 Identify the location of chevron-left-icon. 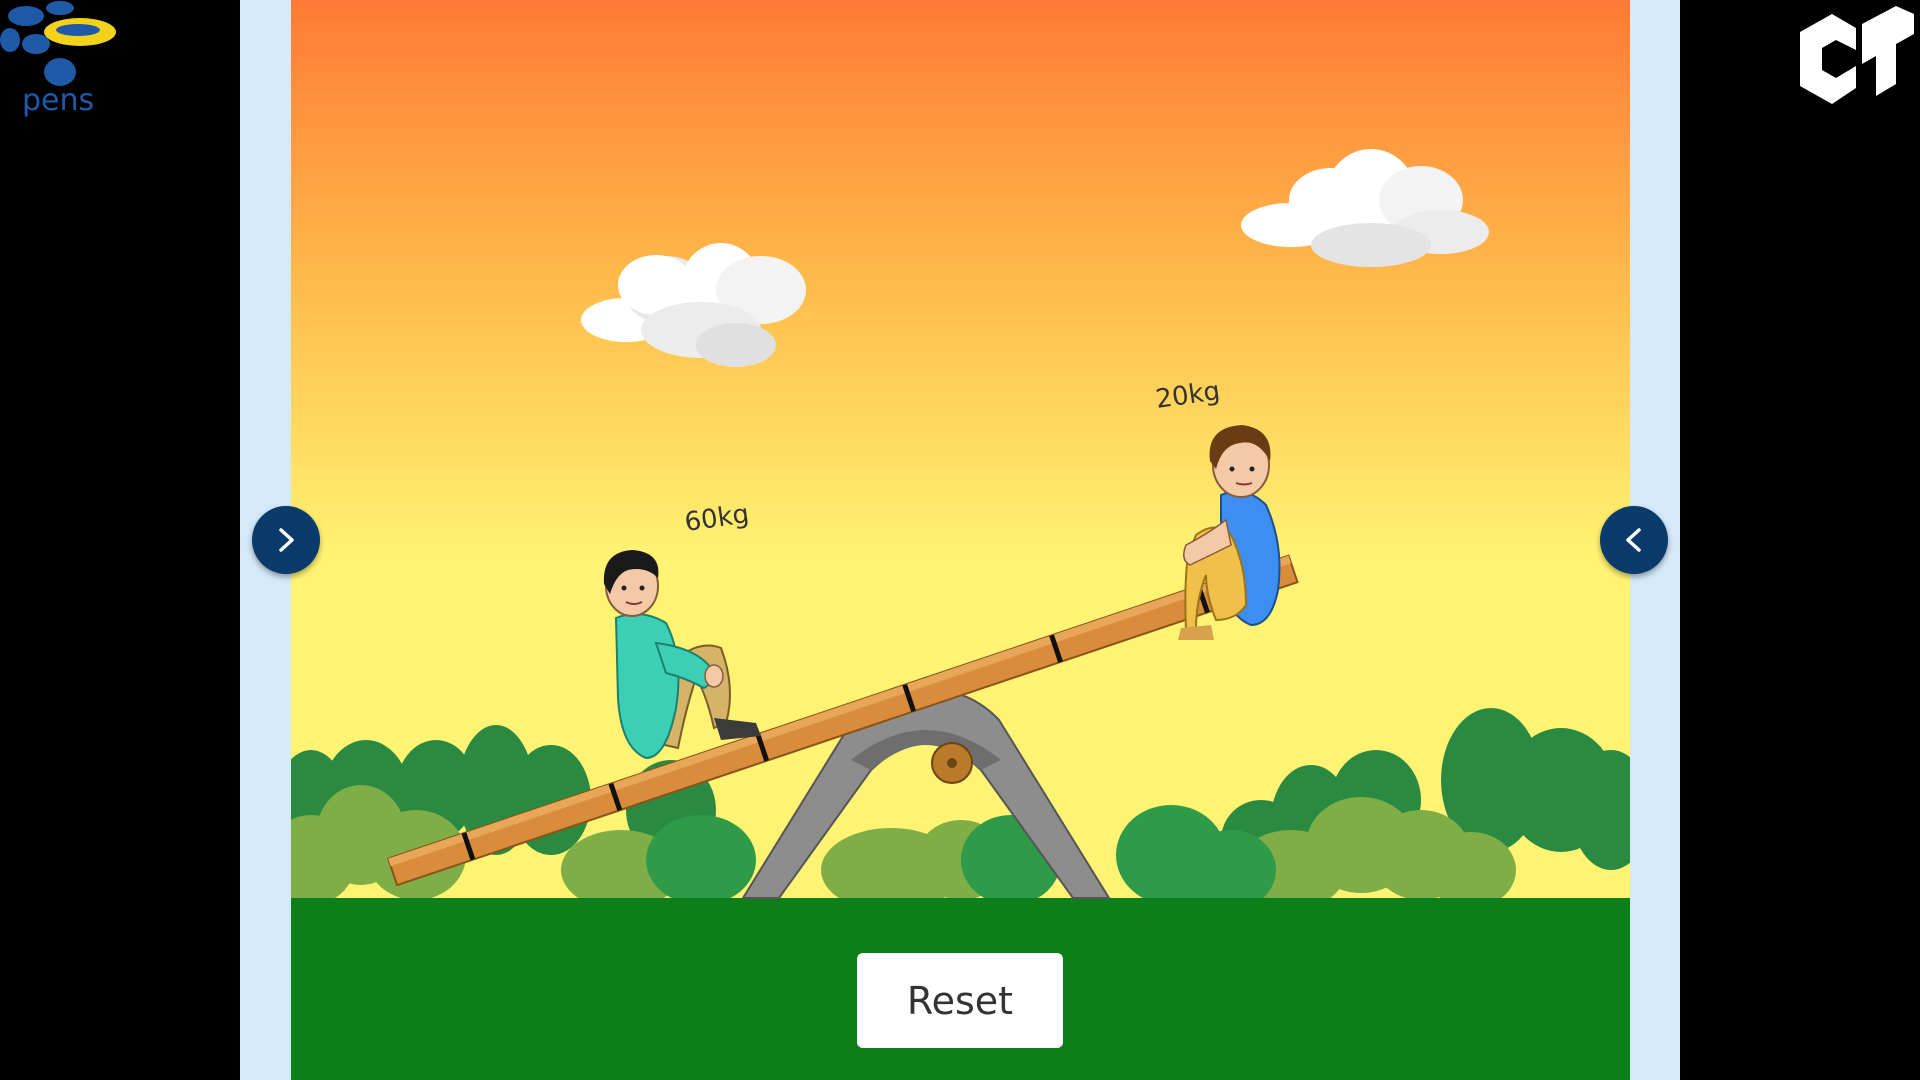
(1633, 540).